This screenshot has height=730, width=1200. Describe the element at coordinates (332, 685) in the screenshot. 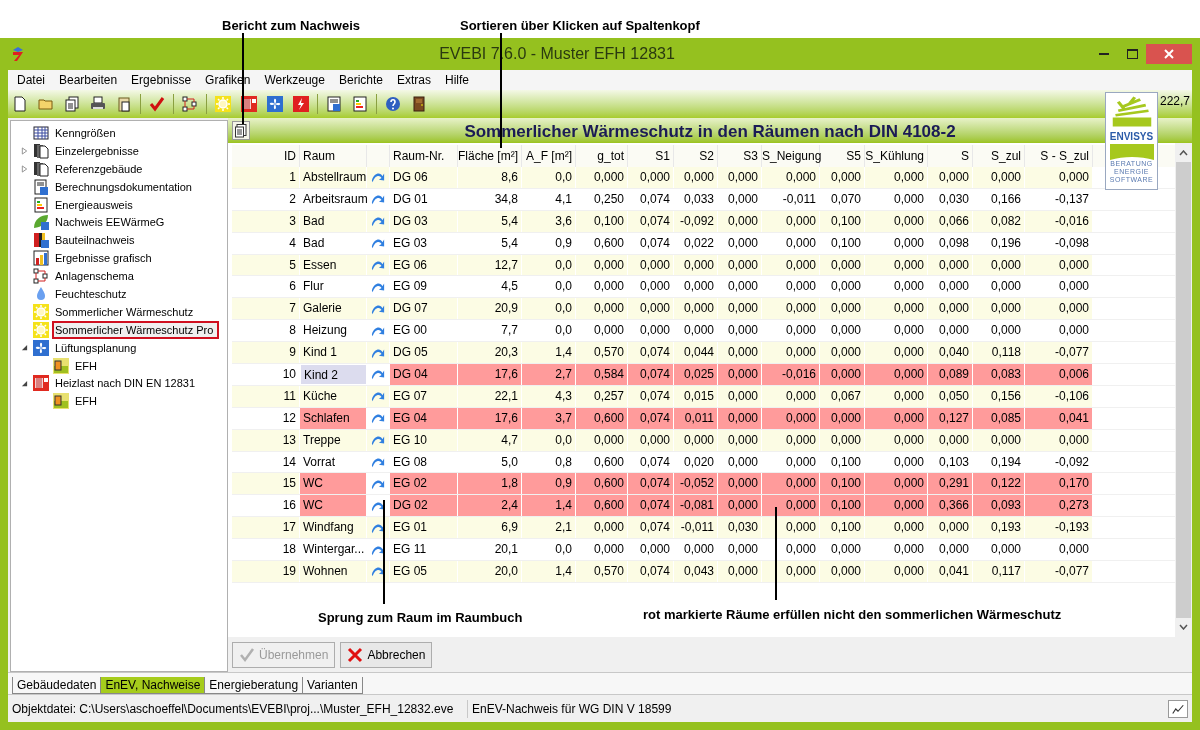

I see `tab: Varianten` at that location.